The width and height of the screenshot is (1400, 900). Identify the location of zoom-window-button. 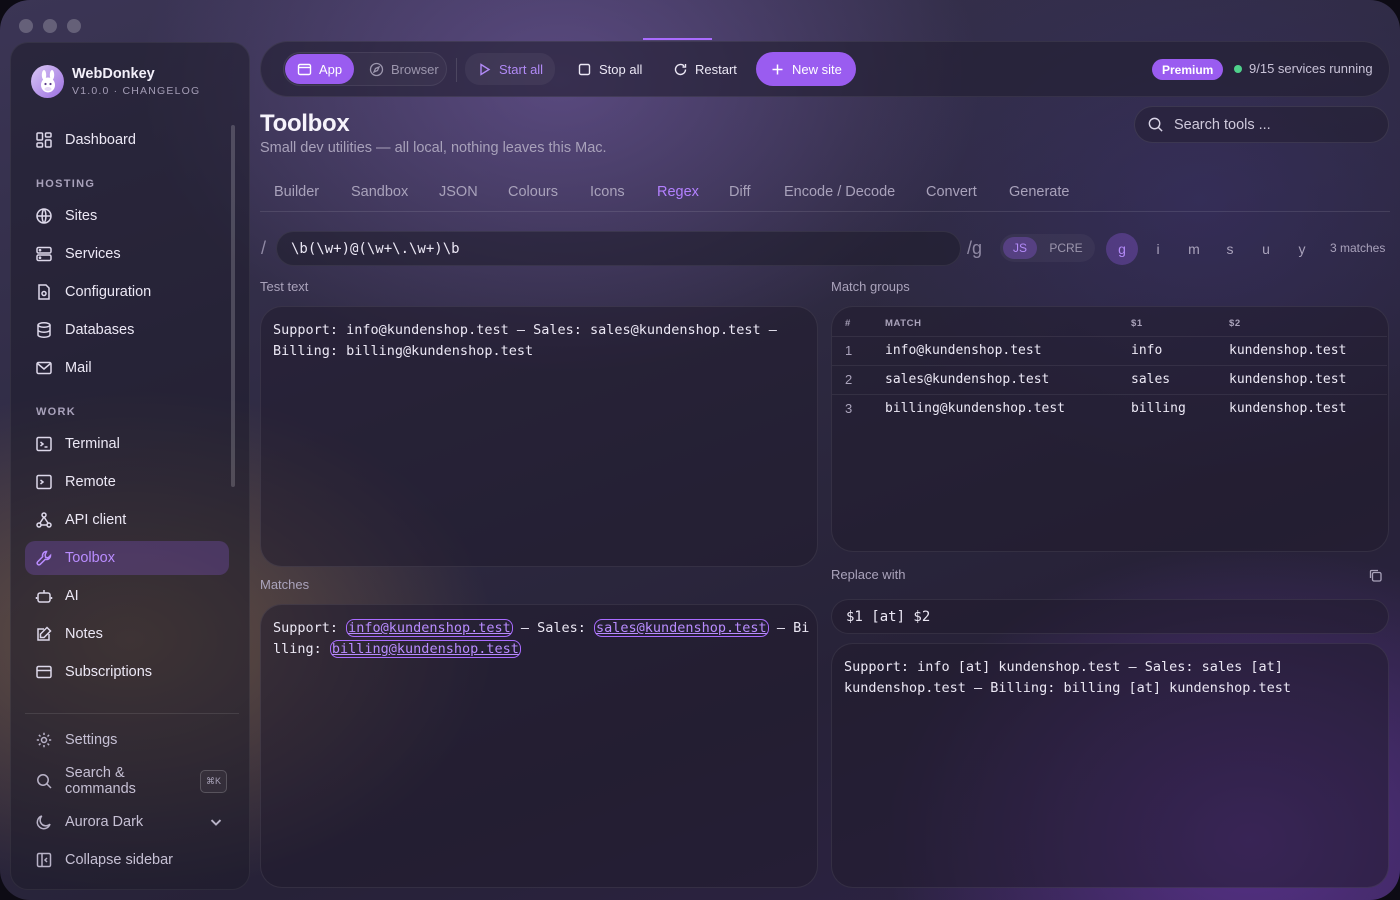
(74, 26).